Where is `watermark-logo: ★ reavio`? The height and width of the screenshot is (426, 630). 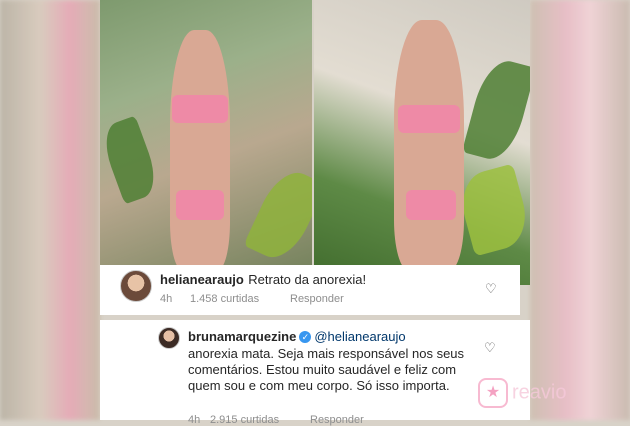 watermark-logo: ★ reavio is located at coordinates (522, 393).